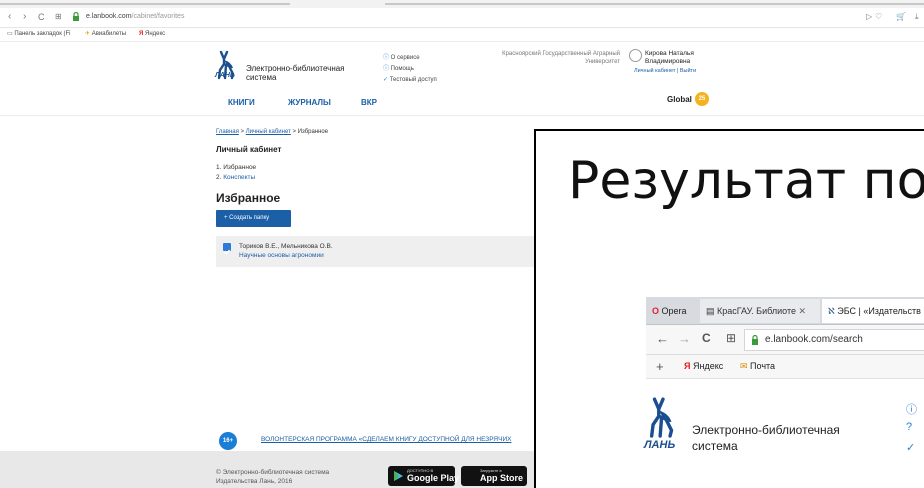 The height and width of the screenshot is (488, 924). Describe the element at coordinates (679, 99) in the screenshot. I see `global-label: Global` at that location.